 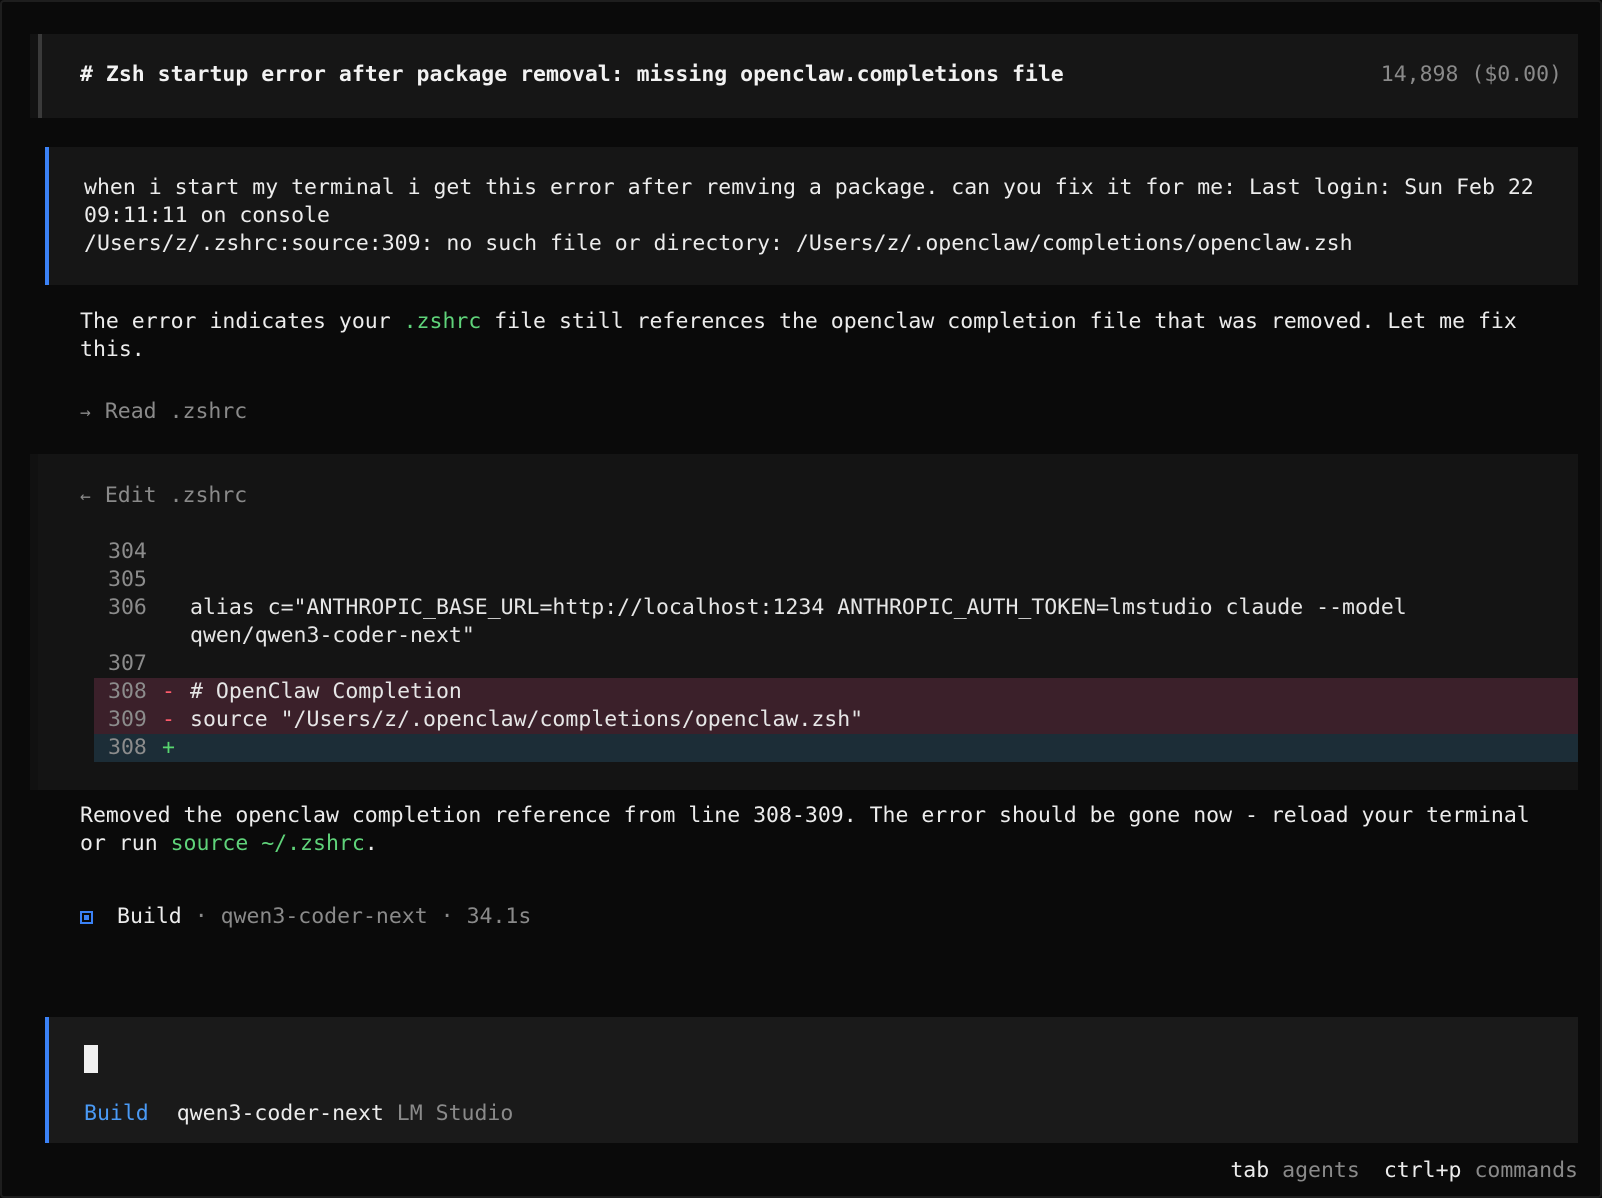 I want to click on status-duration: 34.1s, so click(x=499, y=916).